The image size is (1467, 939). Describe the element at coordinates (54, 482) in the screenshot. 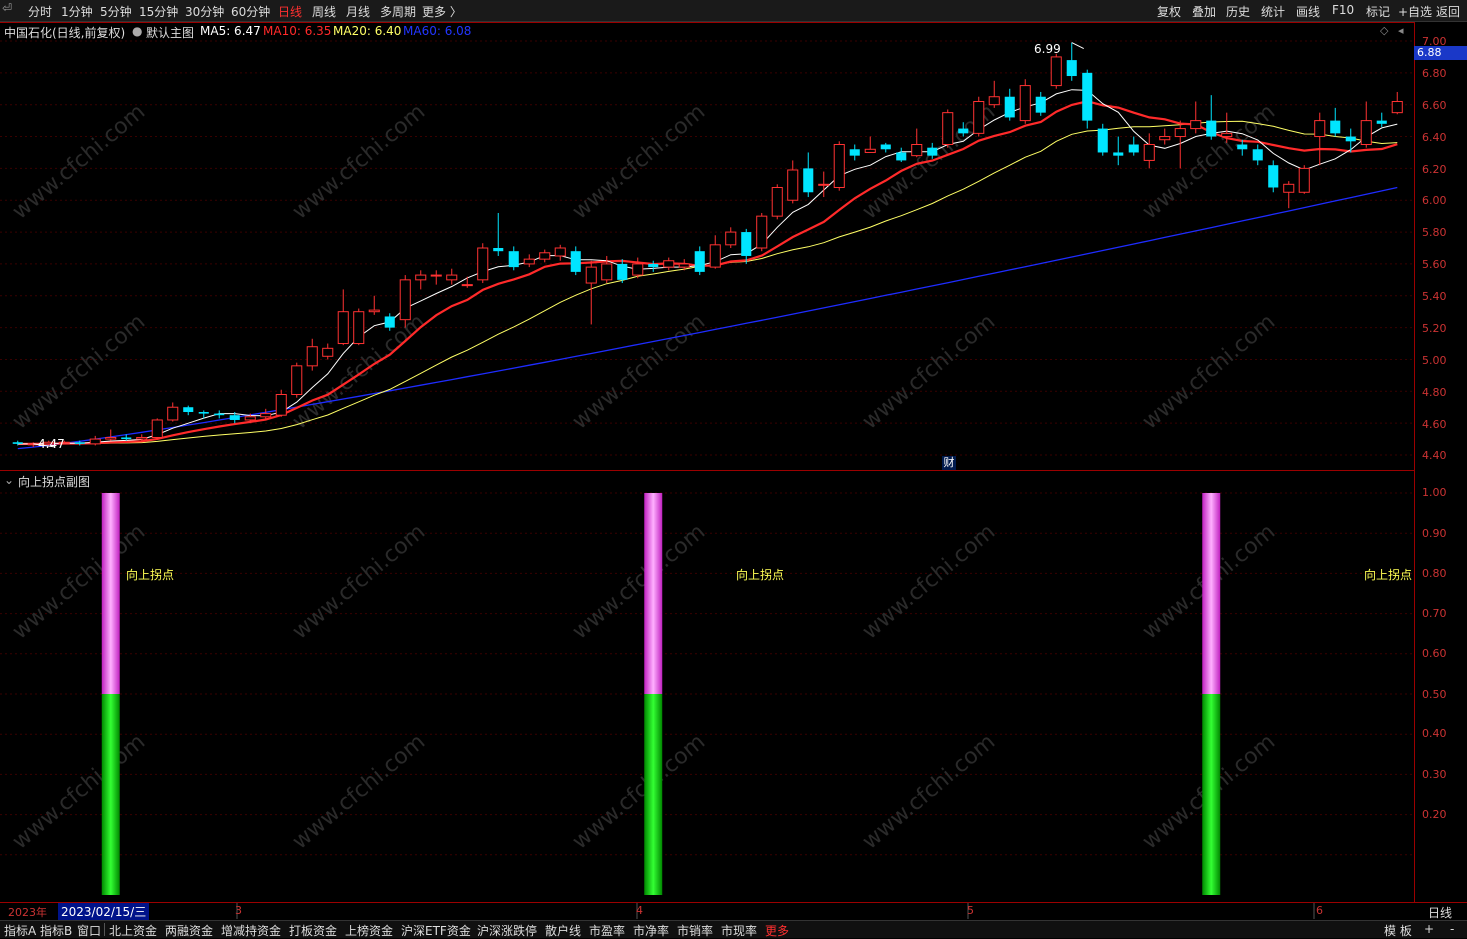

I see `sub-chart-title: 向上拐点副图` at that location.